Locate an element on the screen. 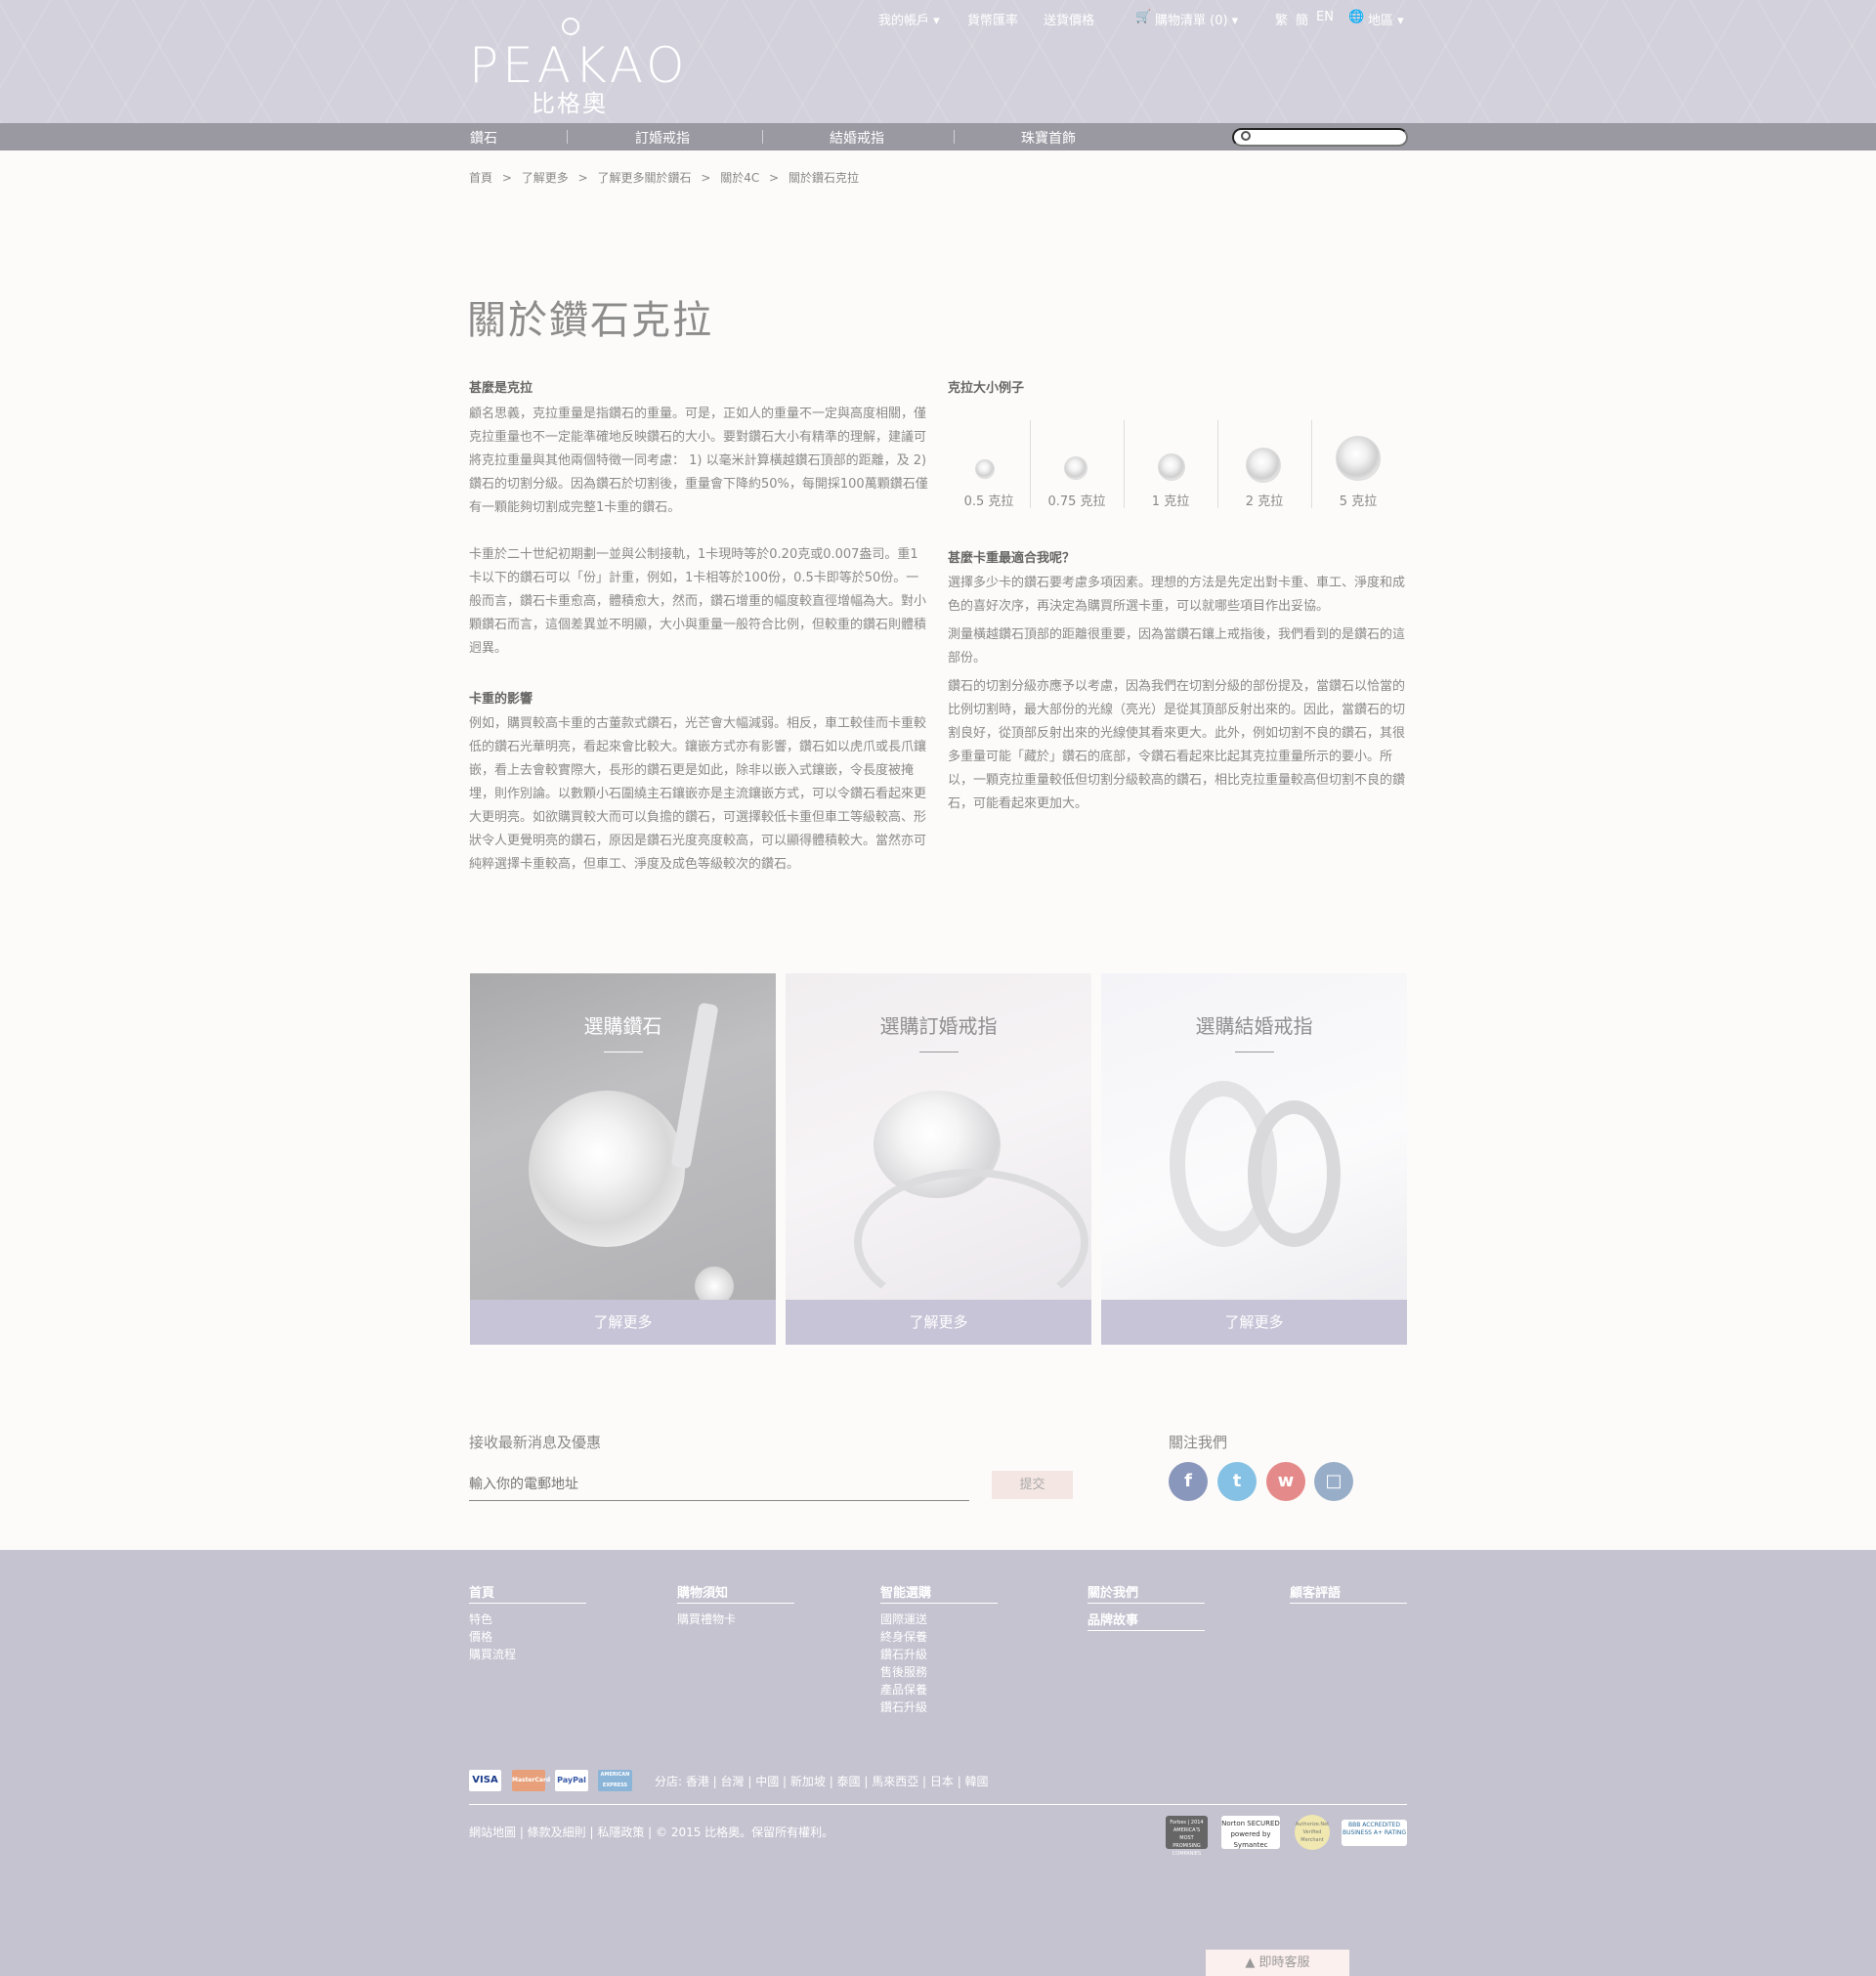 The image size is (1876, 1976). card-title: 選購訂婚戒指 is located at coordinates (938, 1026).